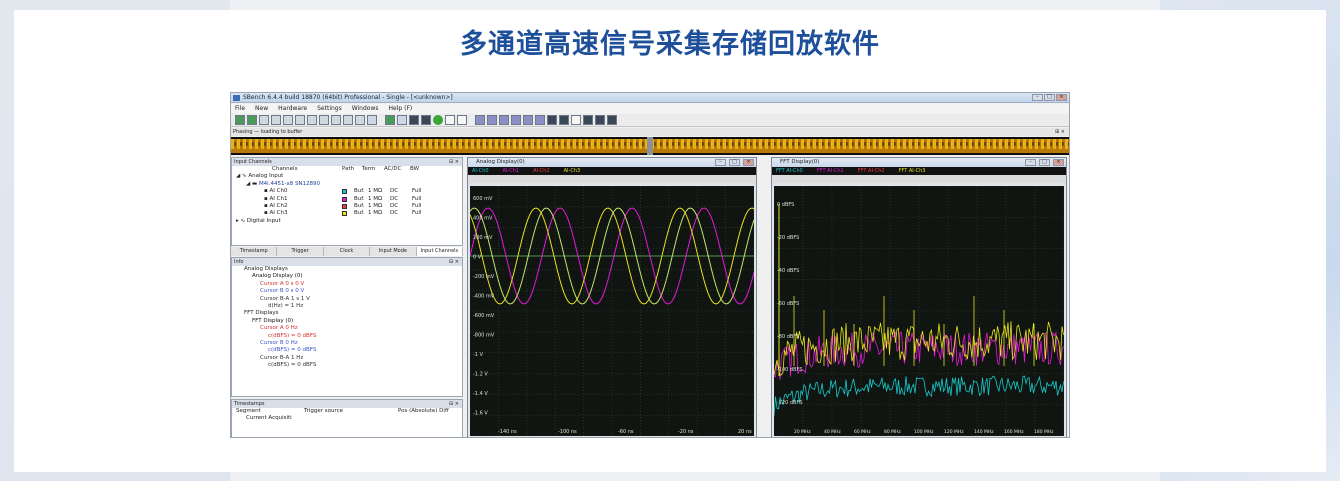 Image resolution: width=1340 pixels, height=481 pixels. I want to click on phasing-label: Phasing — loading to buffer, so click(268, 132).